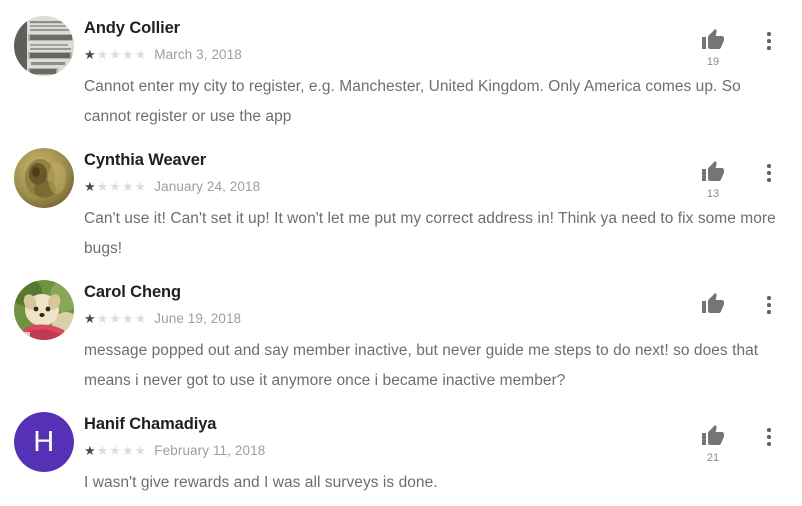 Image resolution: width=802 pixels, height=506 pixels. Describe the element at coordinates (198, 54) in the screenshot. I see `review-date: March 3, 2018` at that location.